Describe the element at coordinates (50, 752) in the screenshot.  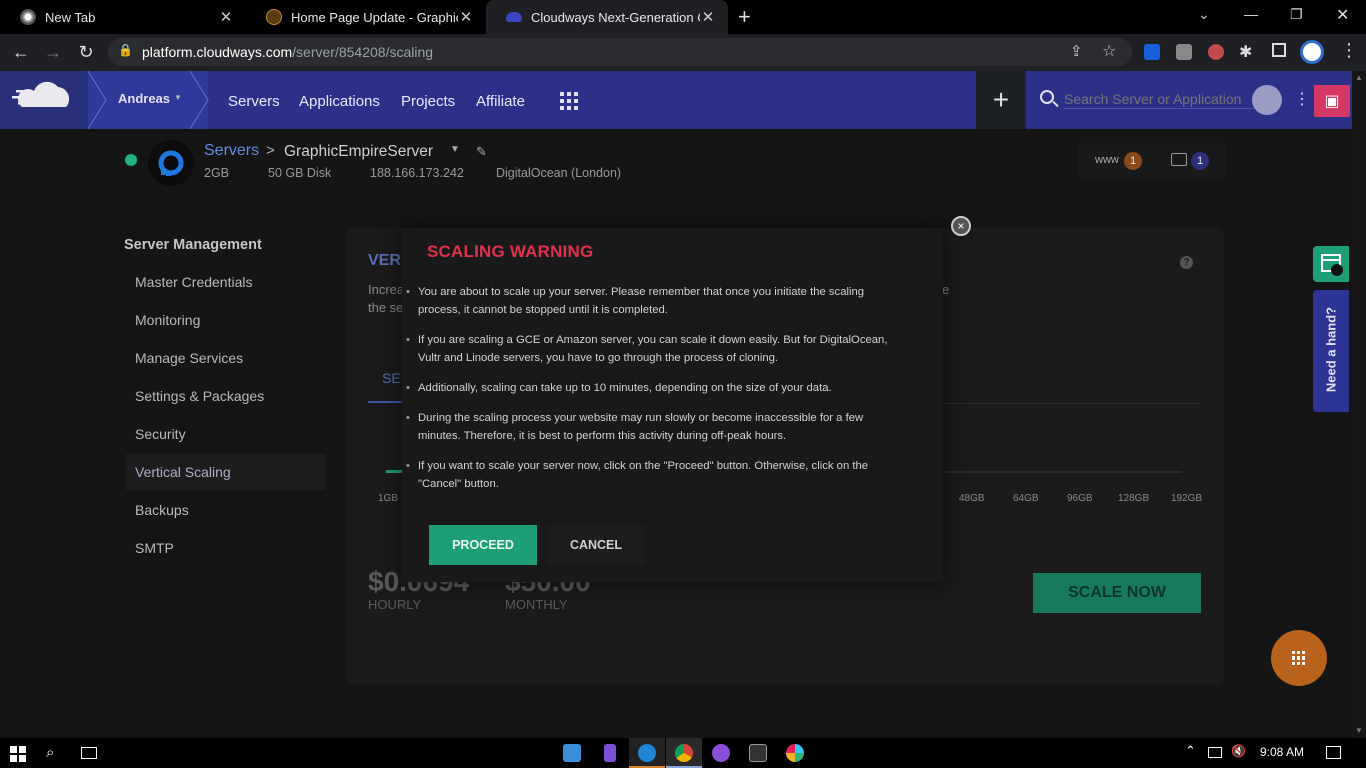
I see `taskbar-search-icon: ⌕` at that location.